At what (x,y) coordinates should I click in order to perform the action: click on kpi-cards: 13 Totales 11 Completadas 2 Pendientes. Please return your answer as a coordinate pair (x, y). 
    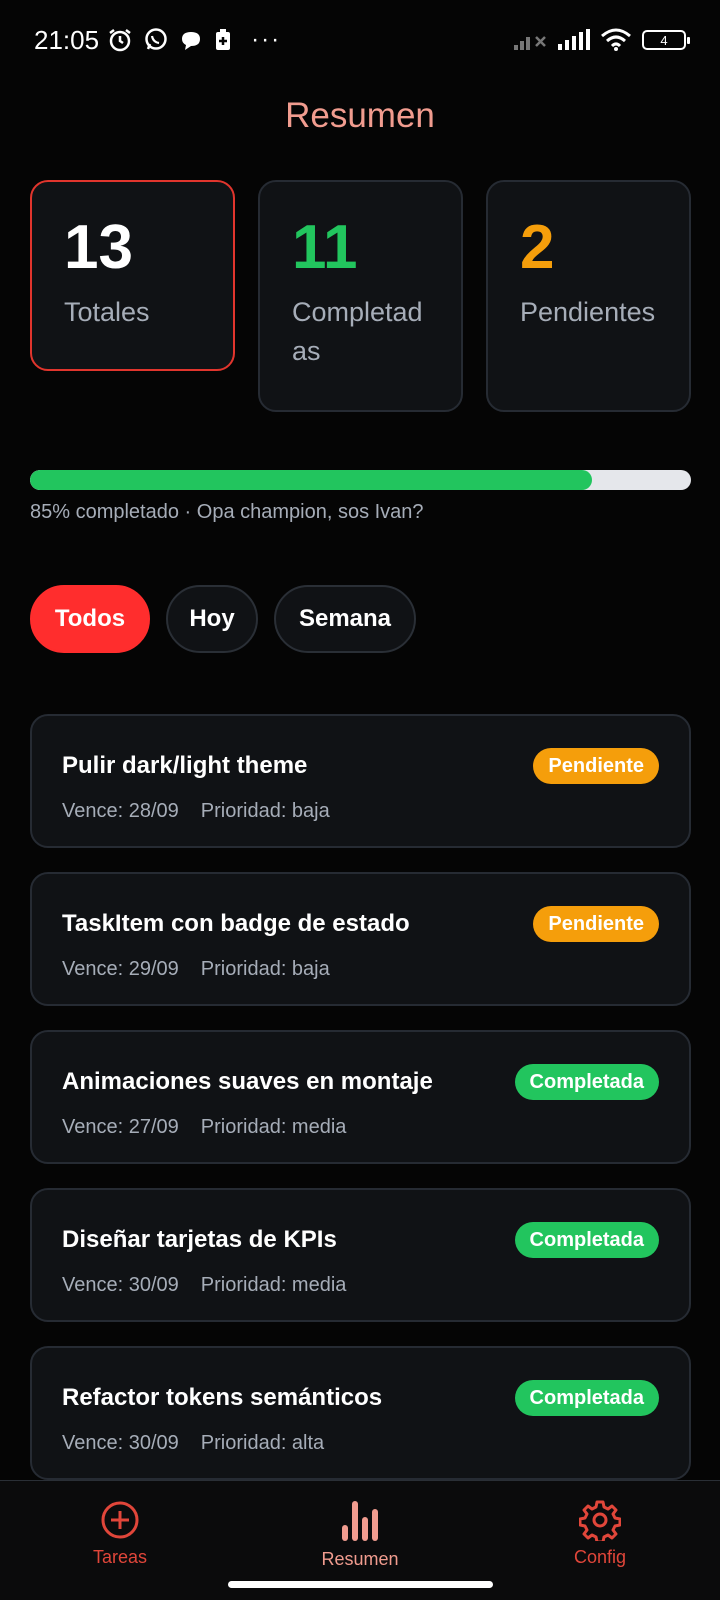
    Looking at the image, I should click on (360, 296).